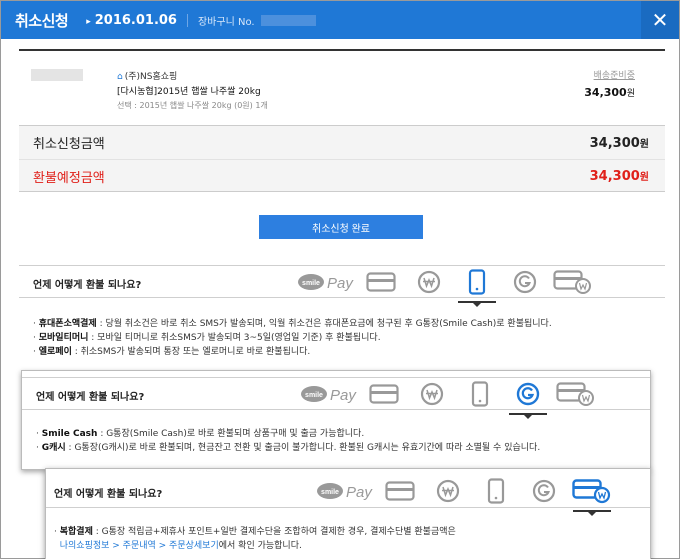 This screenshot has height=559, width=680. I want to click on cancel-amount-row: 취소신청금액 34,300원, so click(342, 142).